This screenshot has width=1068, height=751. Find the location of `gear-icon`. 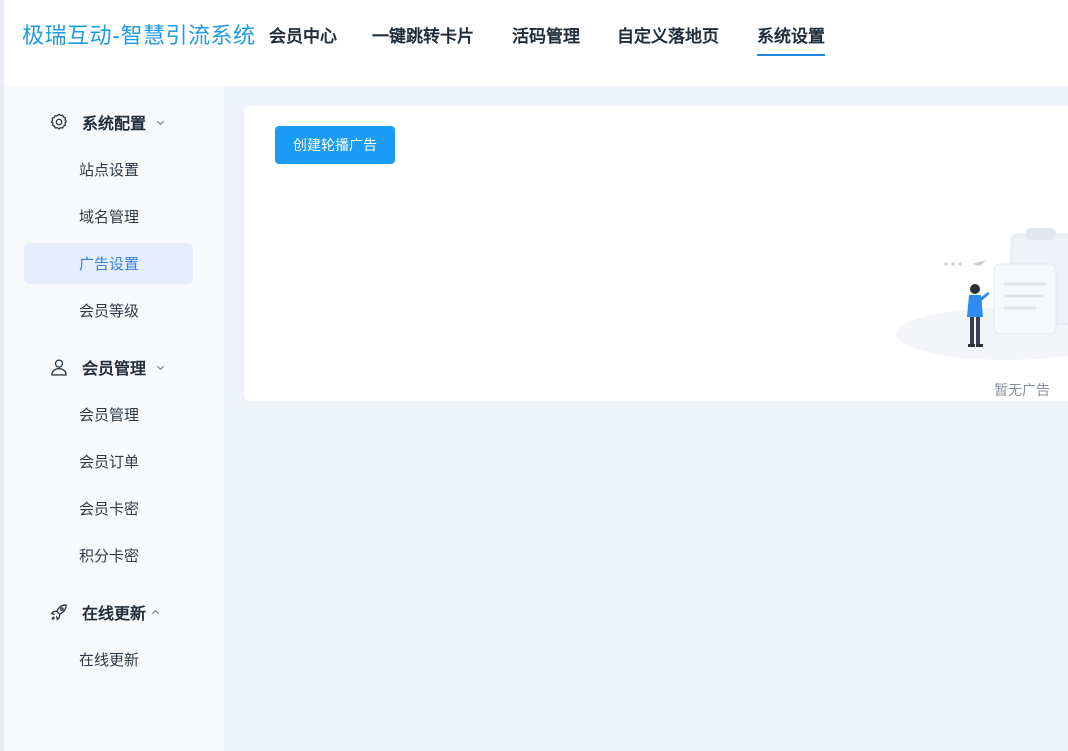

gear-icon is located at coordinates (59, 122).